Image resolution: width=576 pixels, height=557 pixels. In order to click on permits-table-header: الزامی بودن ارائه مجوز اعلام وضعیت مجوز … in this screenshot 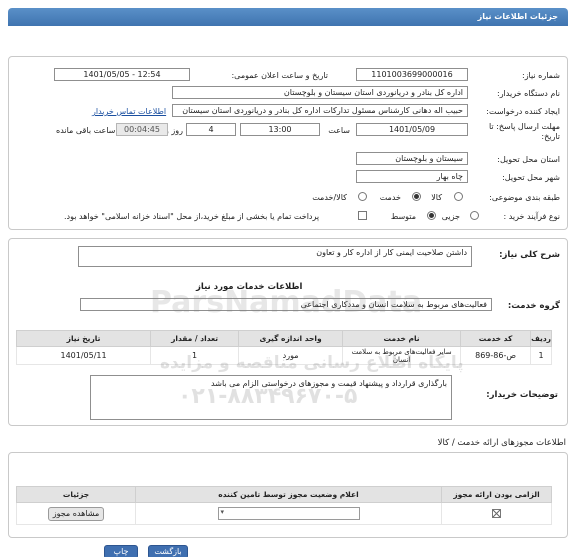, I will do `click(284, 494)`.